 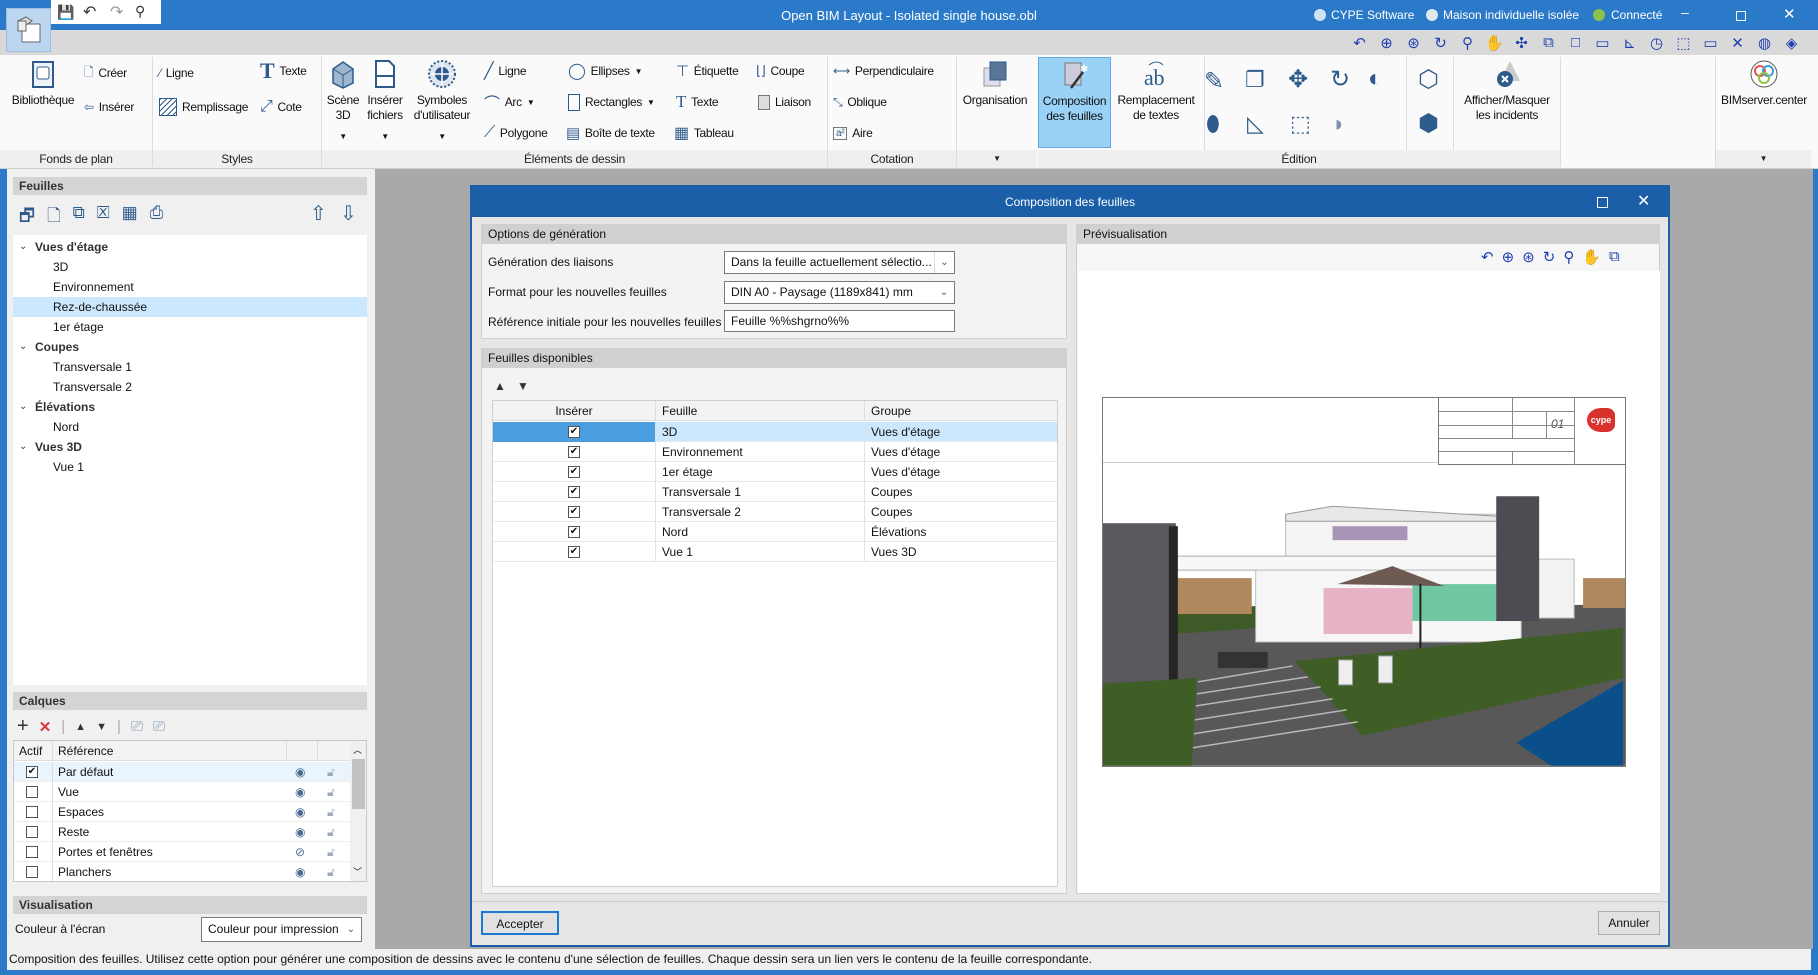 What do you see at coordinates (1428, 79) in the screenshot?
I see `explode-block-icon: ⬡` at bounding box center [1428, 79].